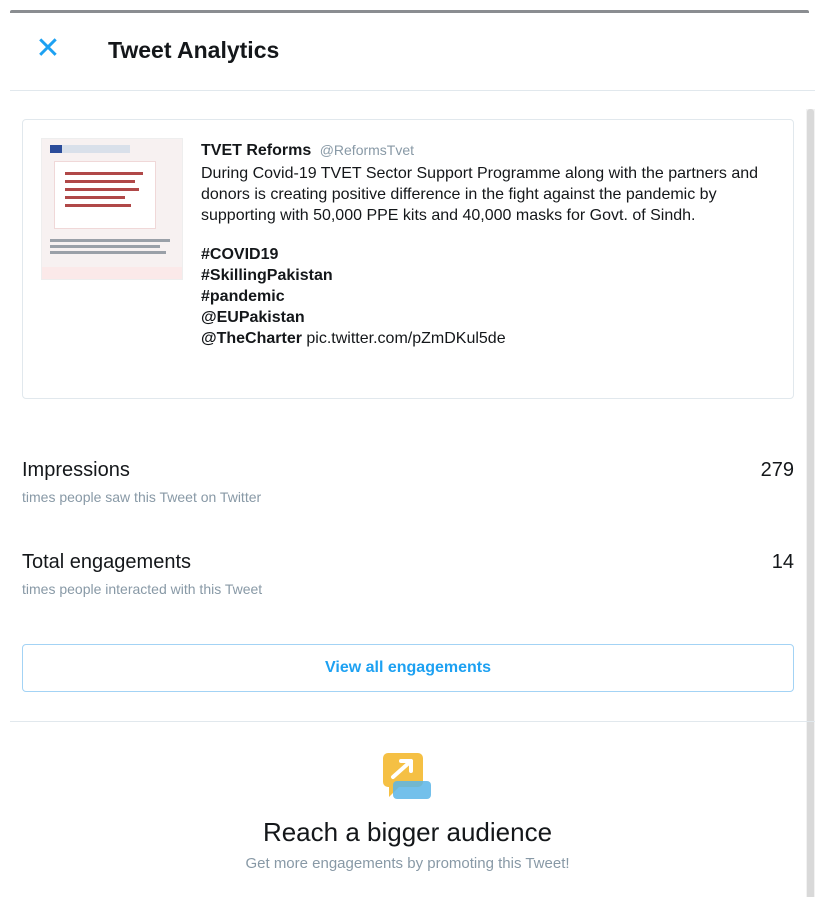 This screenshot has height=899, width=819. Describe the element at coordinates (251, 338) in the screenshot. I see `mention-link: @TheCharter` at that location.